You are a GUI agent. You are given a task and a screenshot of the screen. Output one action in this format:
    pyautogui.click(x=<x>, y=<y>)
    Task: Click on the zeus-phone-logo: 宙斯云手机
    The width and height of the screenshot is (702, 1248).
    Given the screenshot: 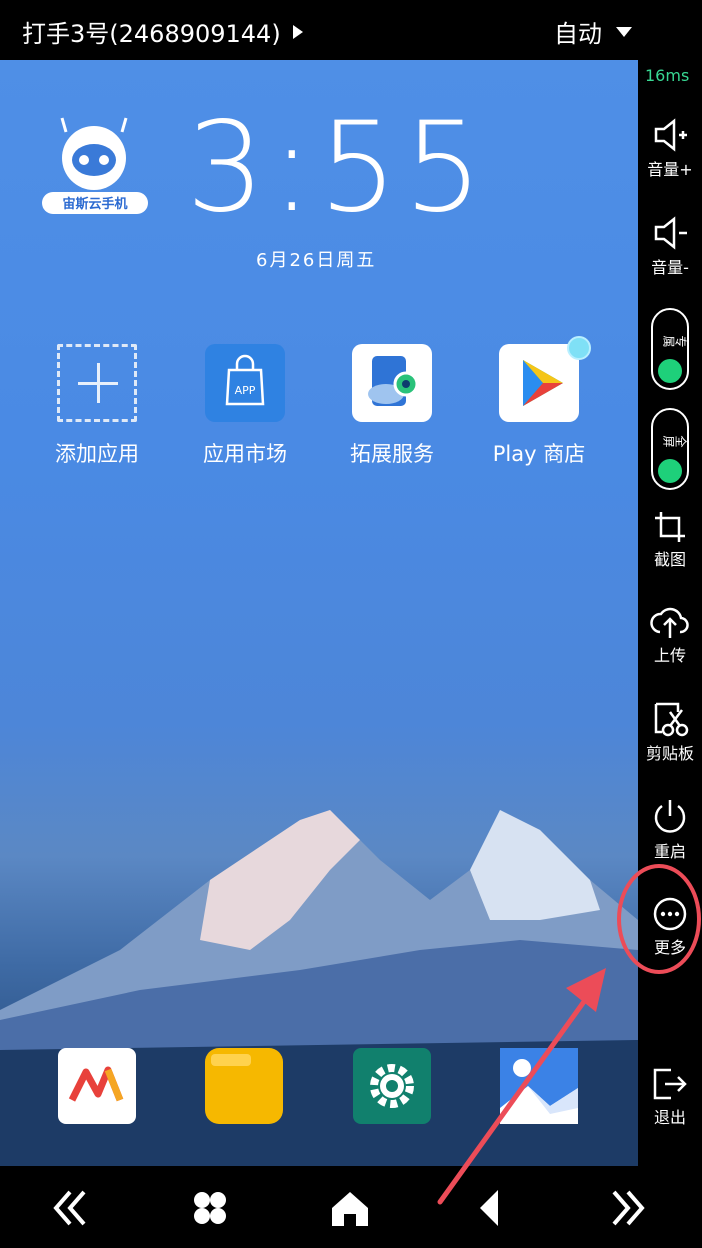 What is the action you would take?
    pyautogui.click(x=95, y=165)
    